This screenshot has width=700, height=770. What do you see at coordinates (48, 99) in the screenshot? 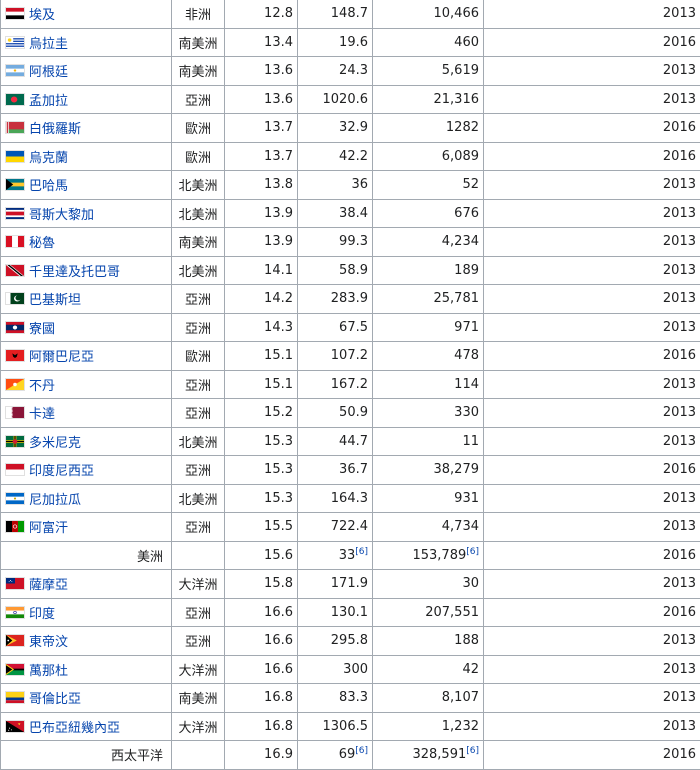
I see `country-link: 孟加拉` at bounding box center [48, 99].